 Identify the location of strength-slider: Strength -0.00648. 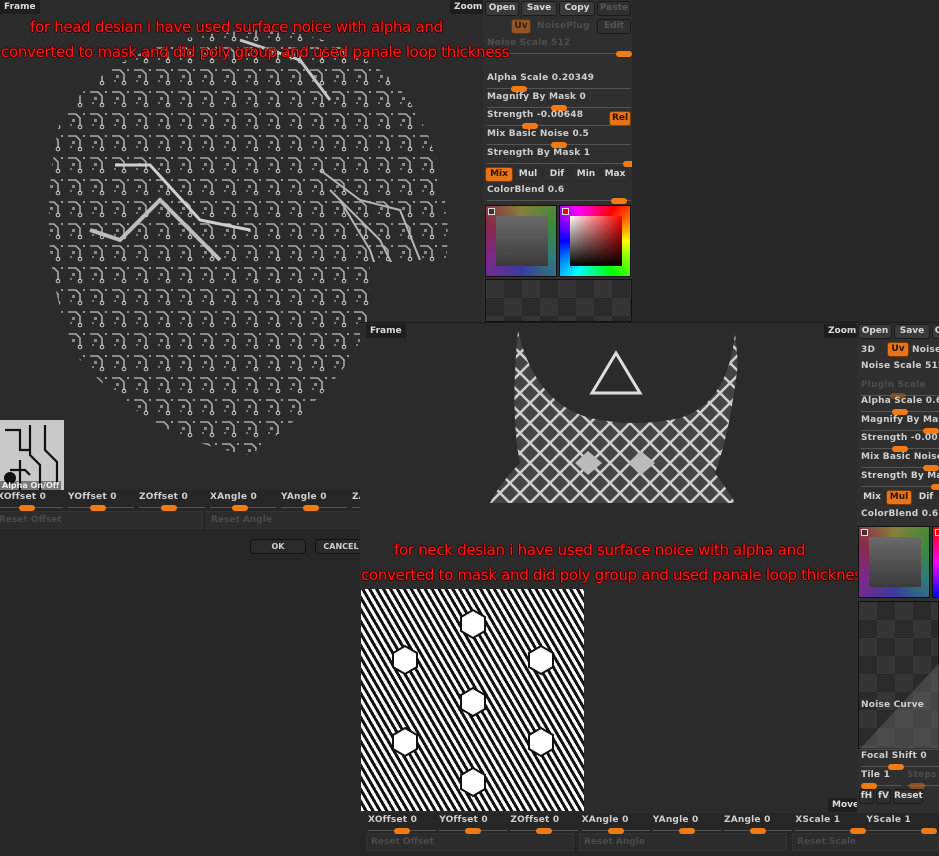
(559, 120).